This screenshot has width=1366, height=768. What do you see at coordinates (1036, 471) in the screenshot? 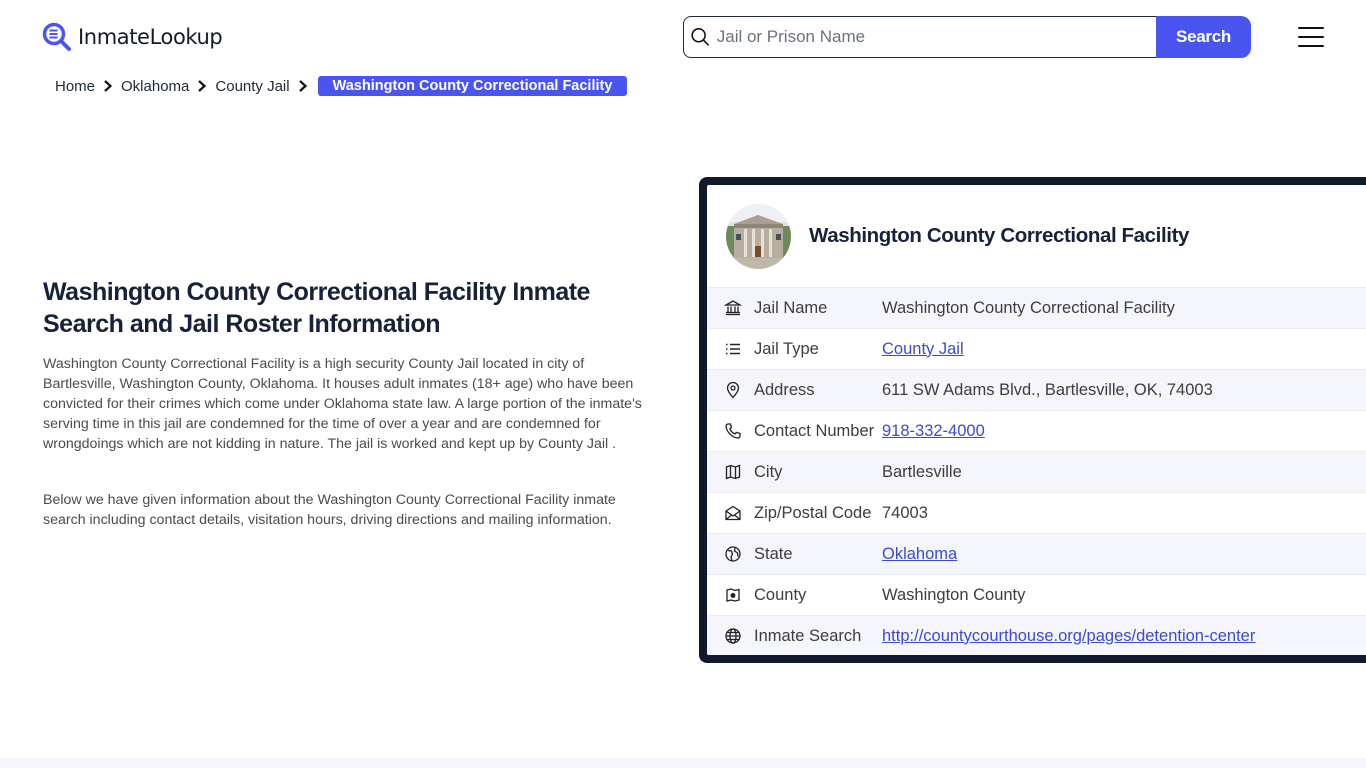
I see `info-row-city: City Bartlesville` at bounding box center [1036, 471].